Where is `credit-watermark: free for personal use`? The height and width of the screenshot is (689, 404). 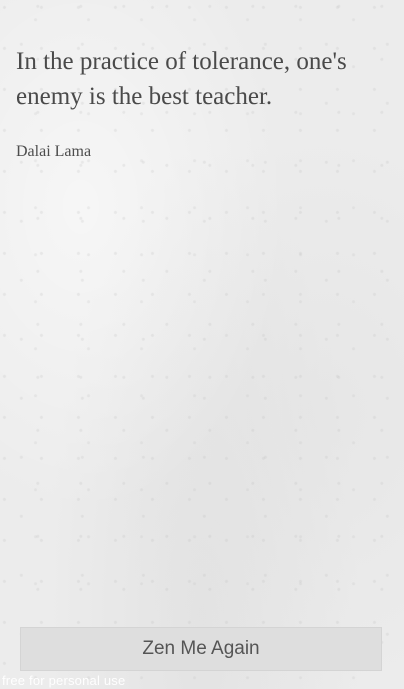 credit-watermark: free for personal use is located at coordinates (64, 680).